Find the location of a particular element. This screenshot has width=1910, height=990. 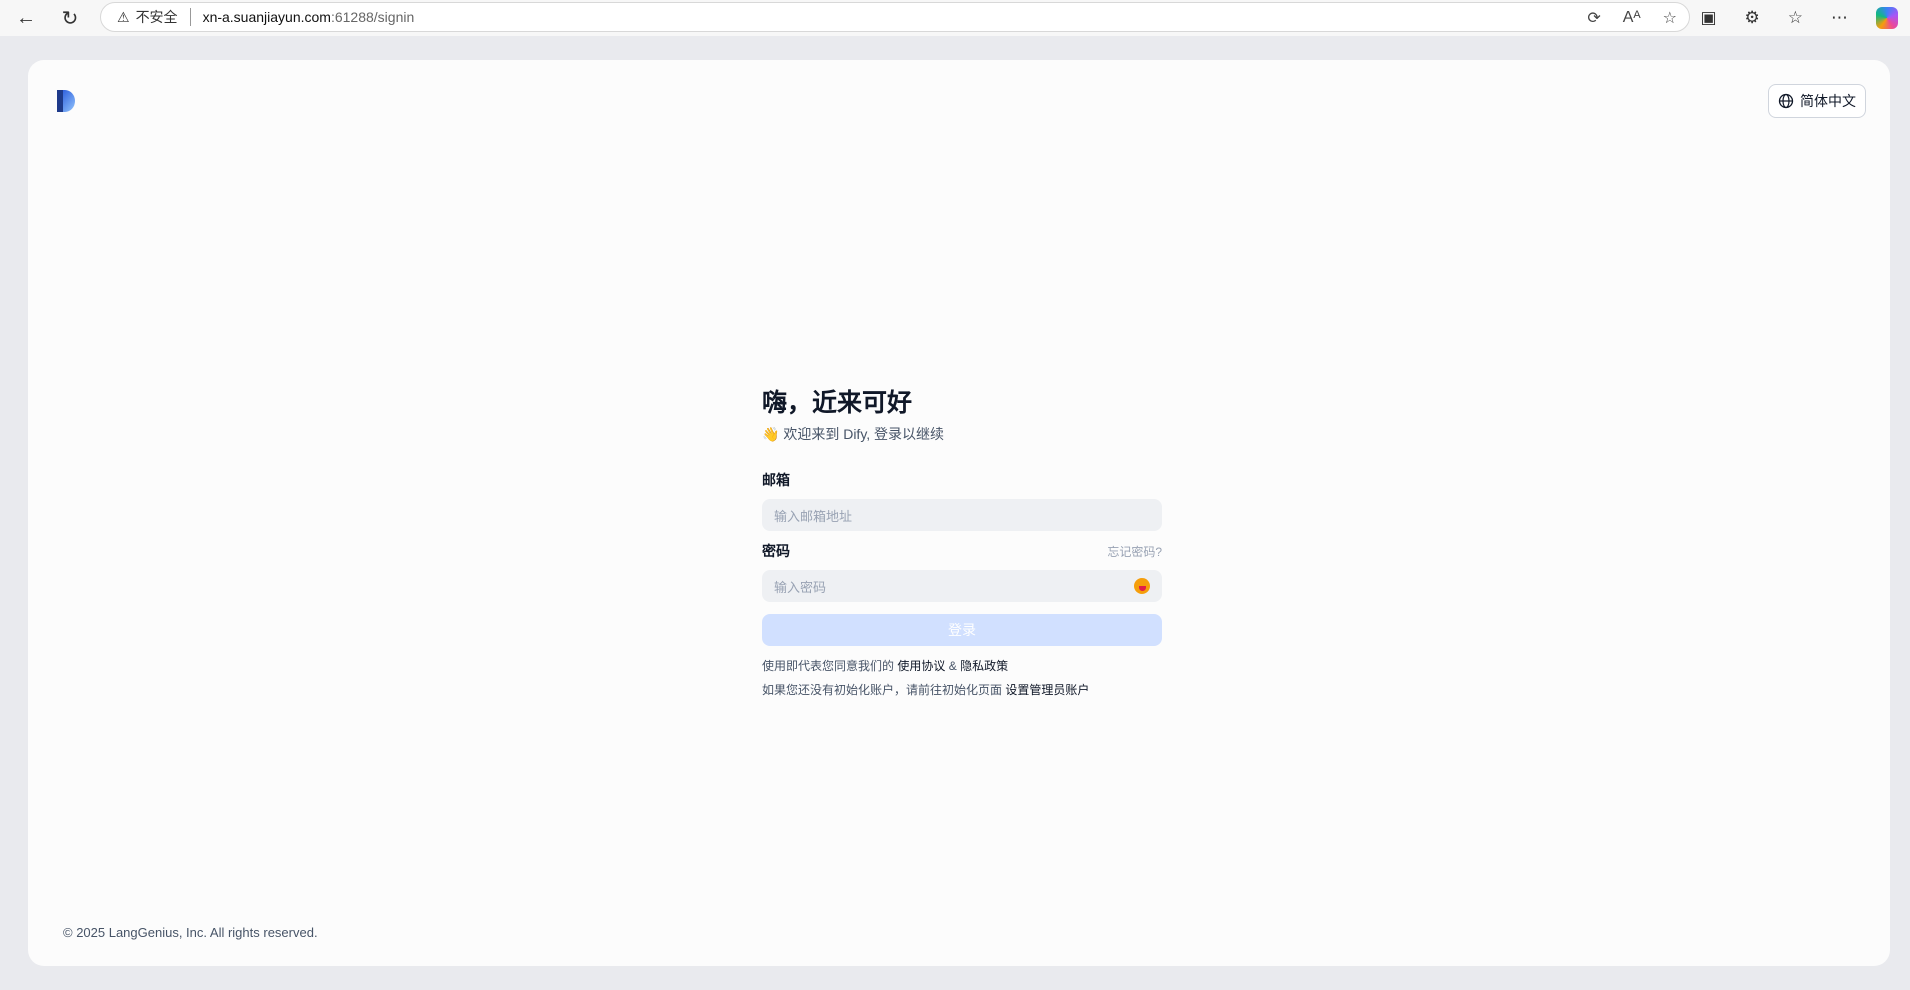

url-path: :61288/signin is located at coordinates (372, 17).